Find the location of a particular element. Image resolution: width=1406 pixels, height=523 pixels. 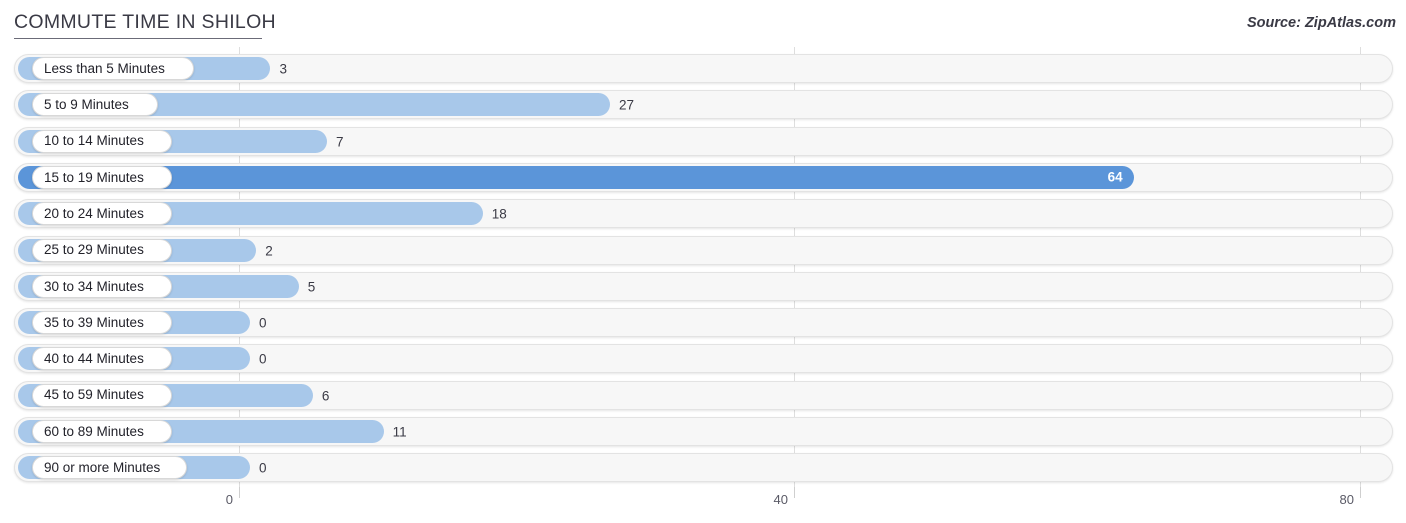

category-label-pill: 35 to 39 Minutes is located at coordinates (102, 323).